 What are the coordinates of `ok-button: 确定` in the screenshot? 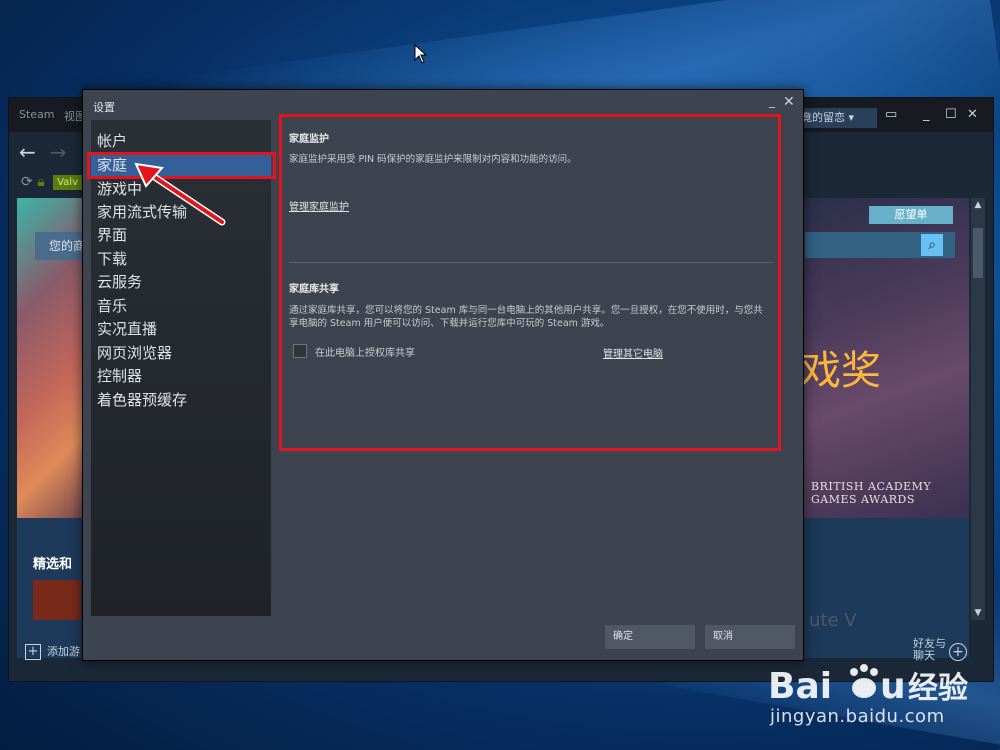 It's located at (650, 637).